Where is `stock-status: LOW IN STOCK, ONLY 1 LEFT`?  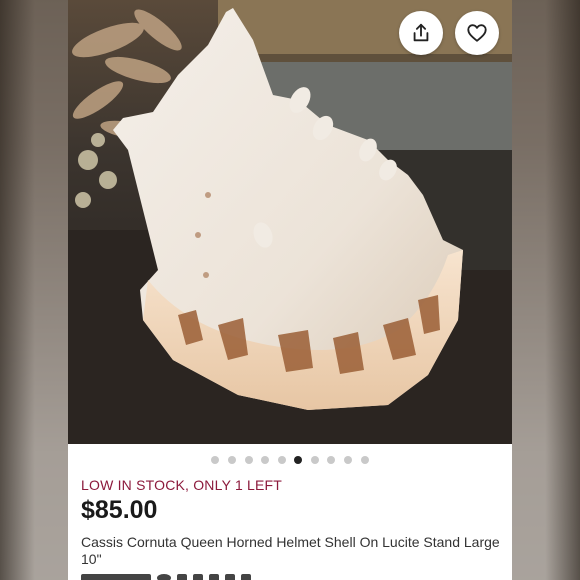
stock-status: LOW IN STOCK, ONLY 1 LEFT is located at coordinates (182, 485).